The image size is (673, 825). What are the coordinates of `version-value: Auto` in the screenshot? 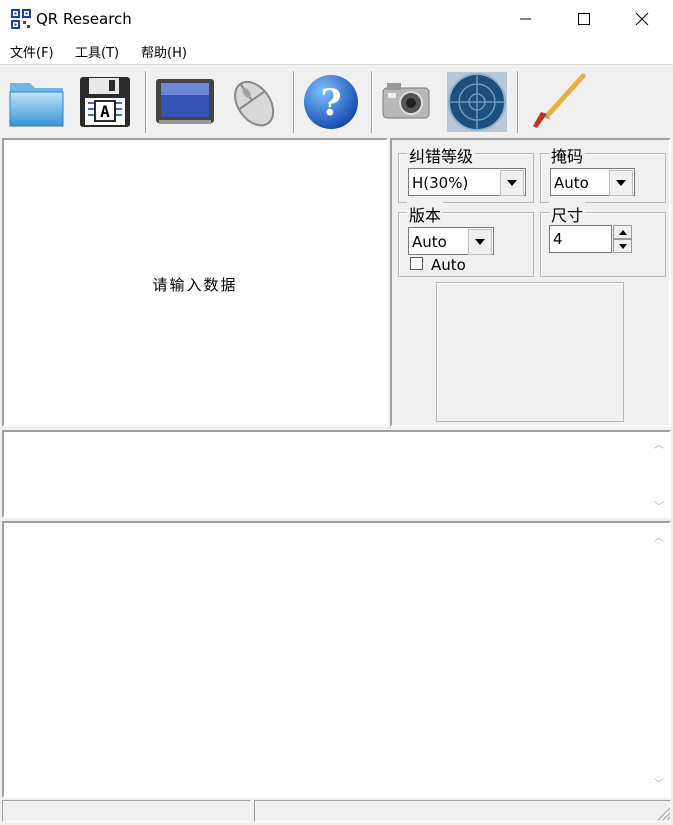 It's located at (429, 242).